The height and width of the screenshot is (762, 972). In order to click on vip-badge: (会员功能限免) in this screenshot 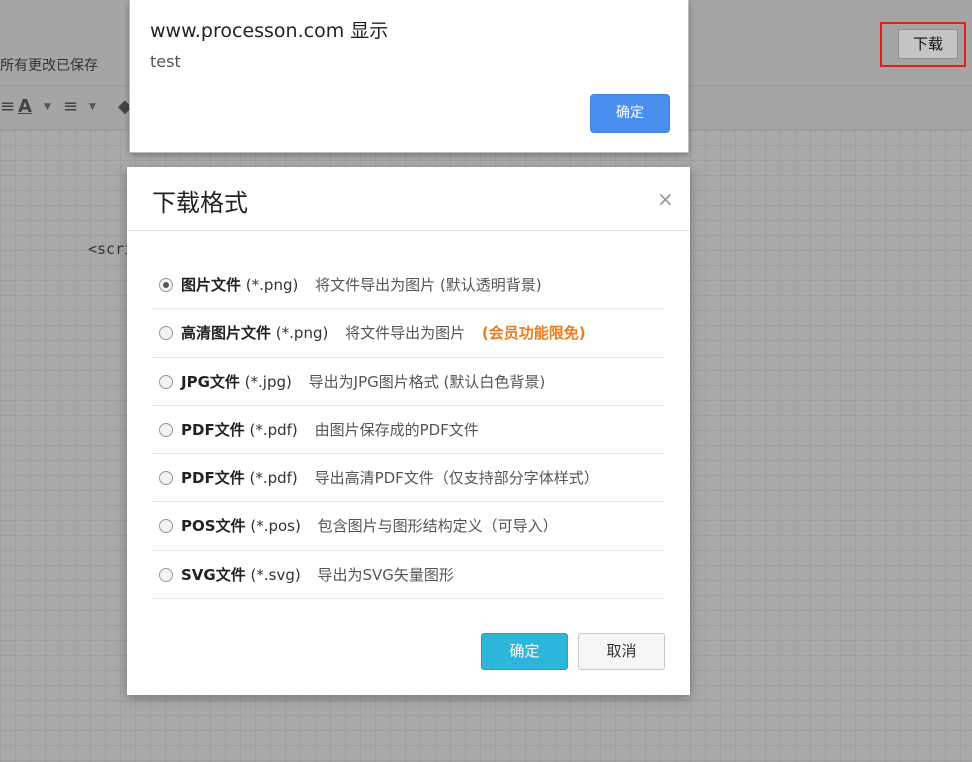, I will do `click(533, 333)`.